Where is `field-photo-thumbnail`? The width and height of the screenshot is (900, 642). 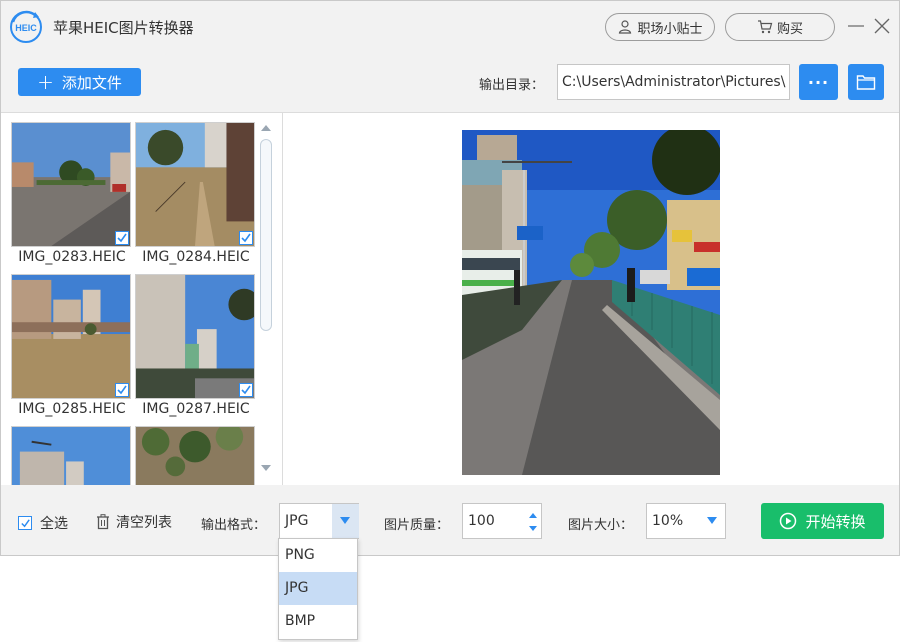 field-photo-thumbnail is located at coordinates (195, 184).